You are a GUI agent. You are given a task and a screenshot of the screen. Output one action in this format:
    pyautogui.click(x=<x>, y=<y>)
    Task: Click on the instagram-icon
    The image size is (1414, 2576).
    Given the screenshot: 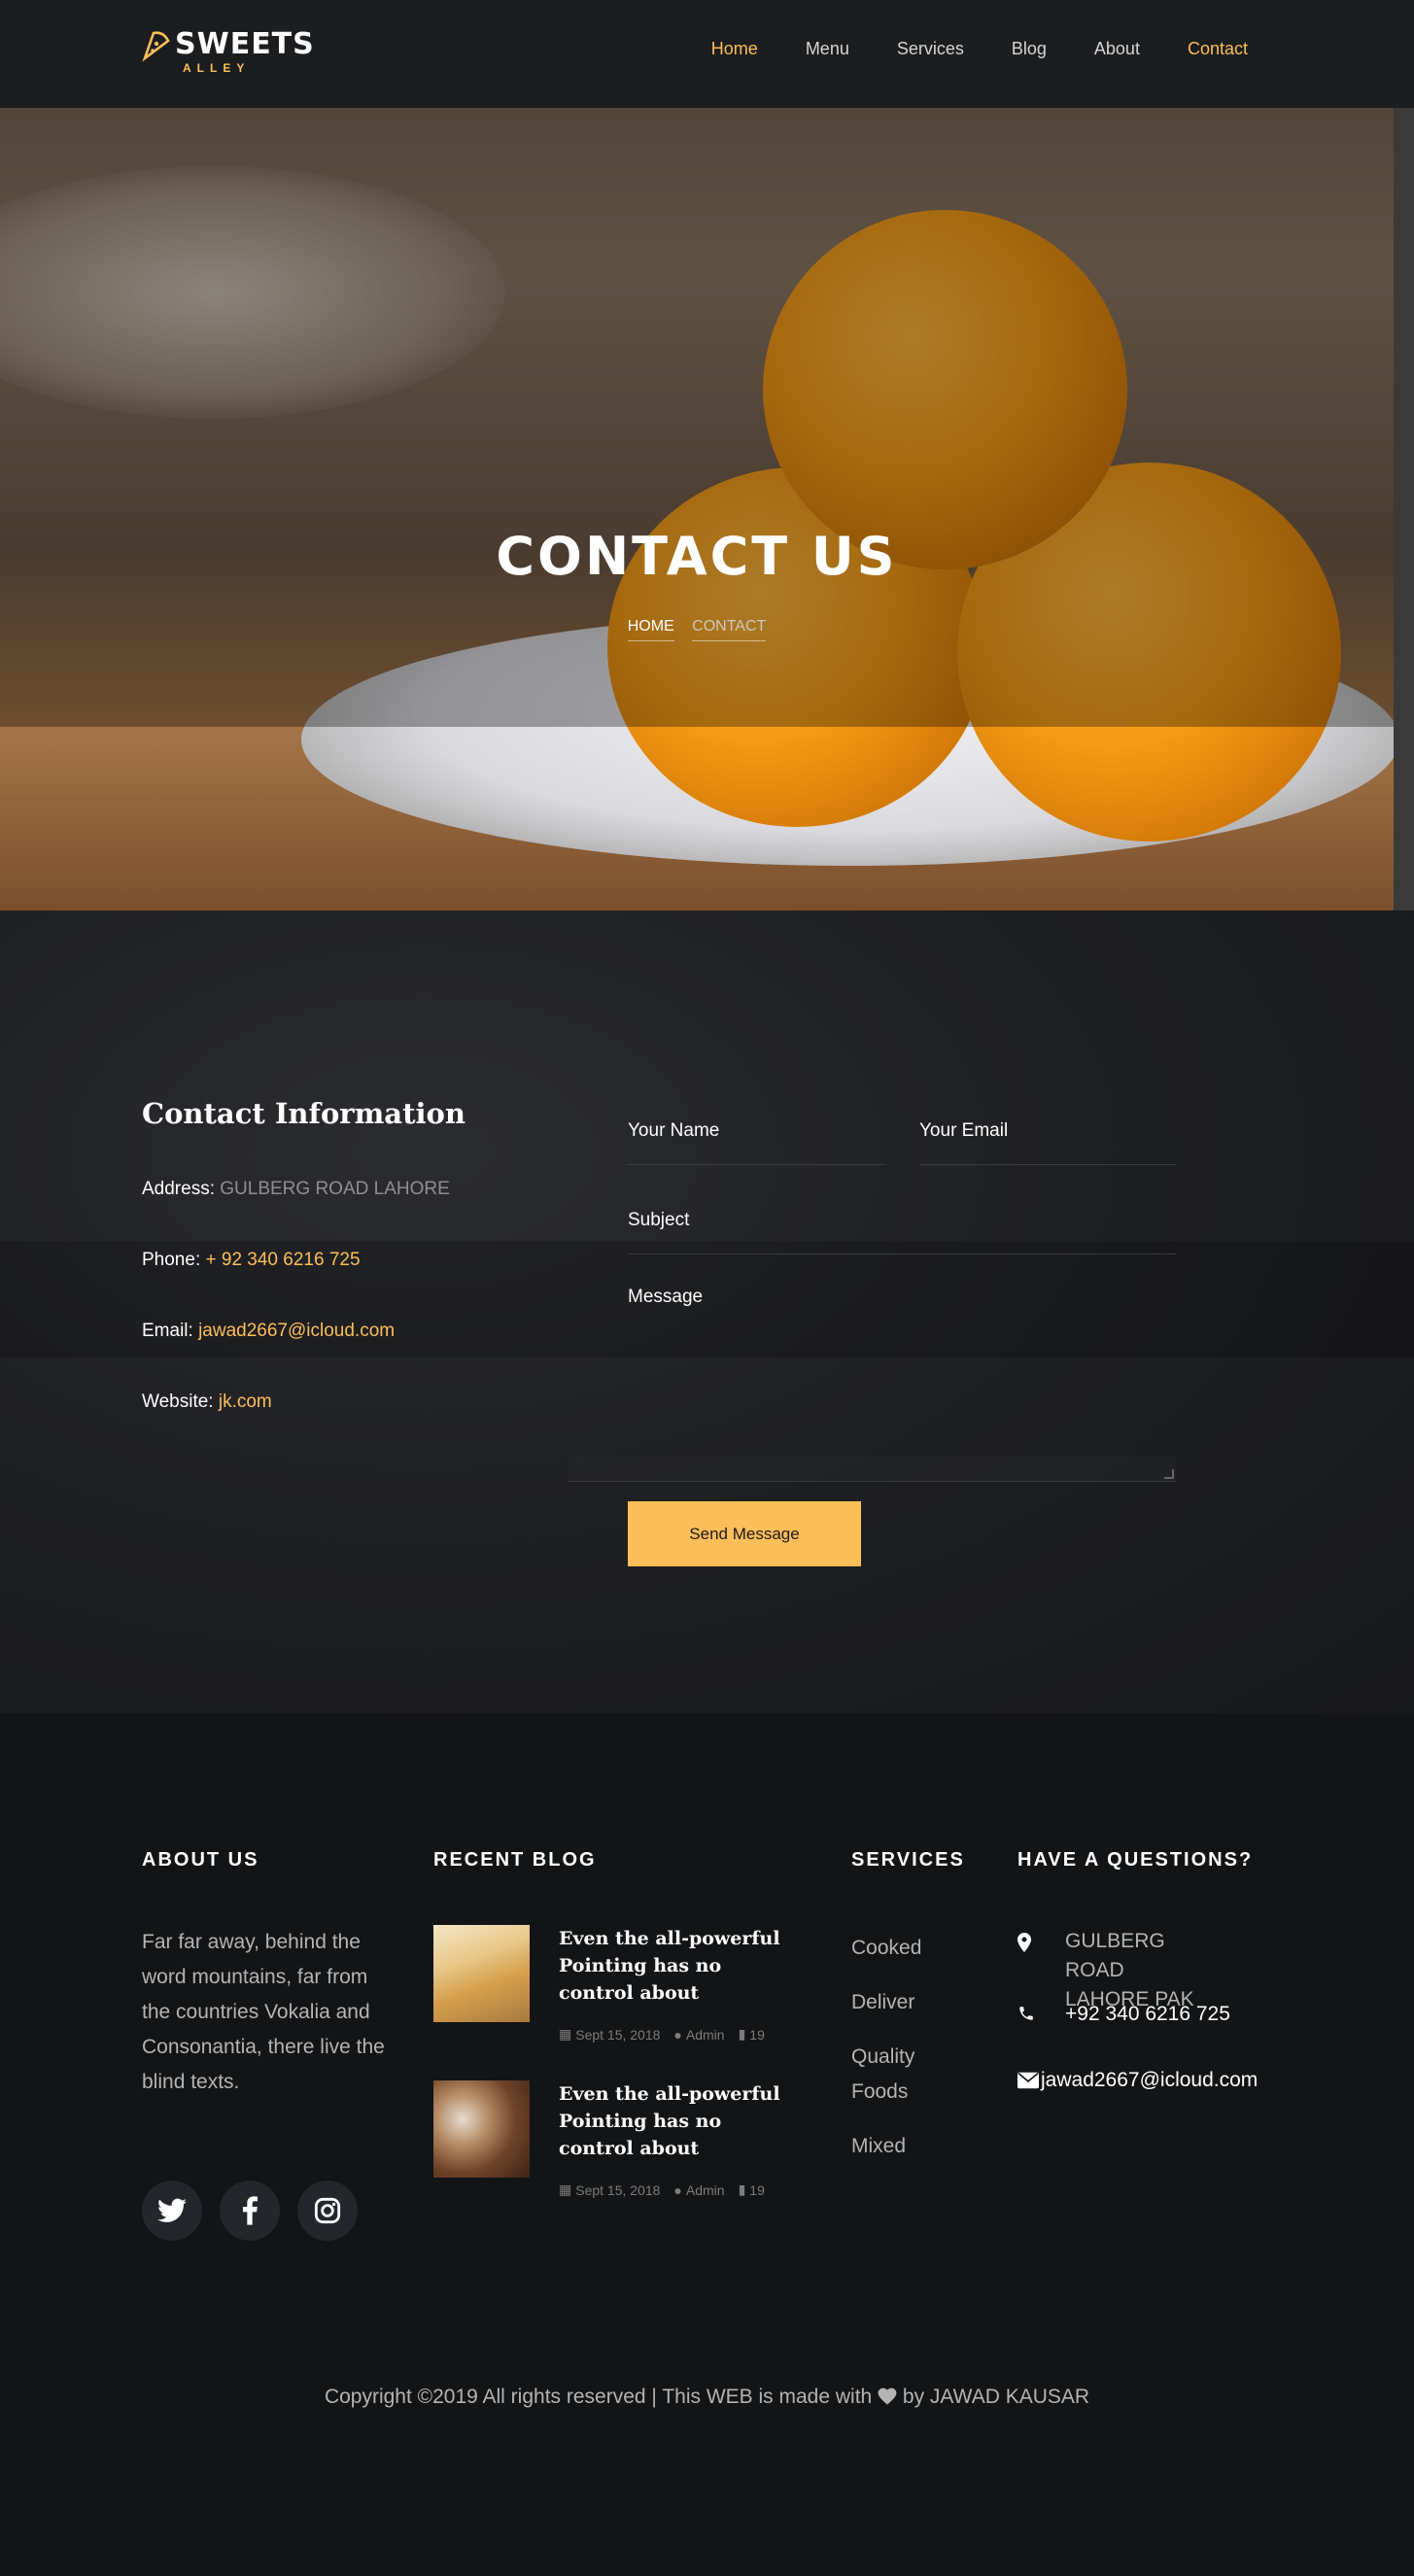 What is the action you would take?
    pyautogui.click(x=328, y=2210)
    